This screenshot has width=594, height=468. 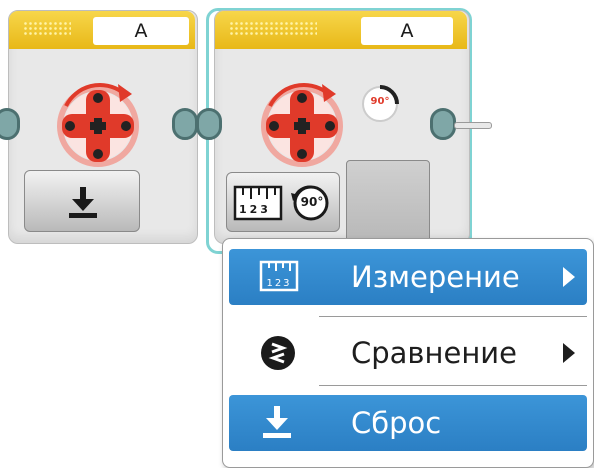 I want to click on degrees-mode-label: 90°, so click(x=312, y=202).